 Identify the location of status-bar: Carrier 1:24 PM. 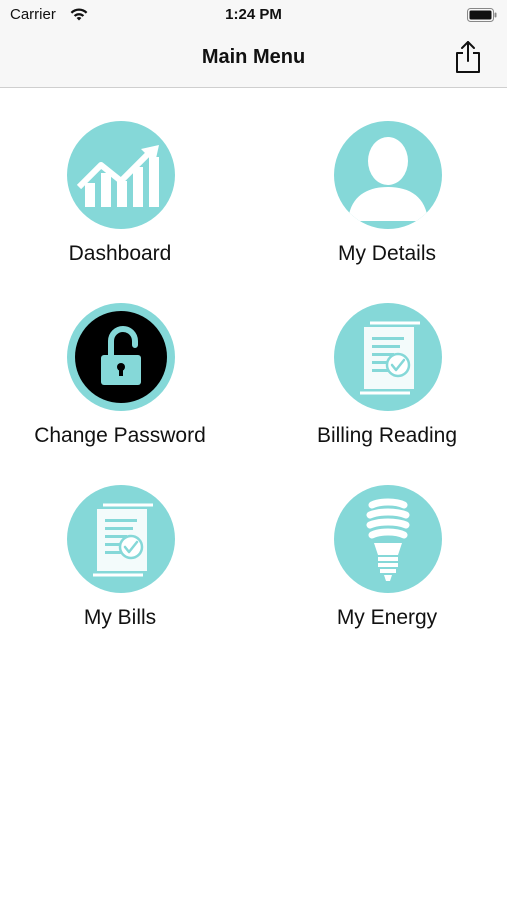
(253, 15).